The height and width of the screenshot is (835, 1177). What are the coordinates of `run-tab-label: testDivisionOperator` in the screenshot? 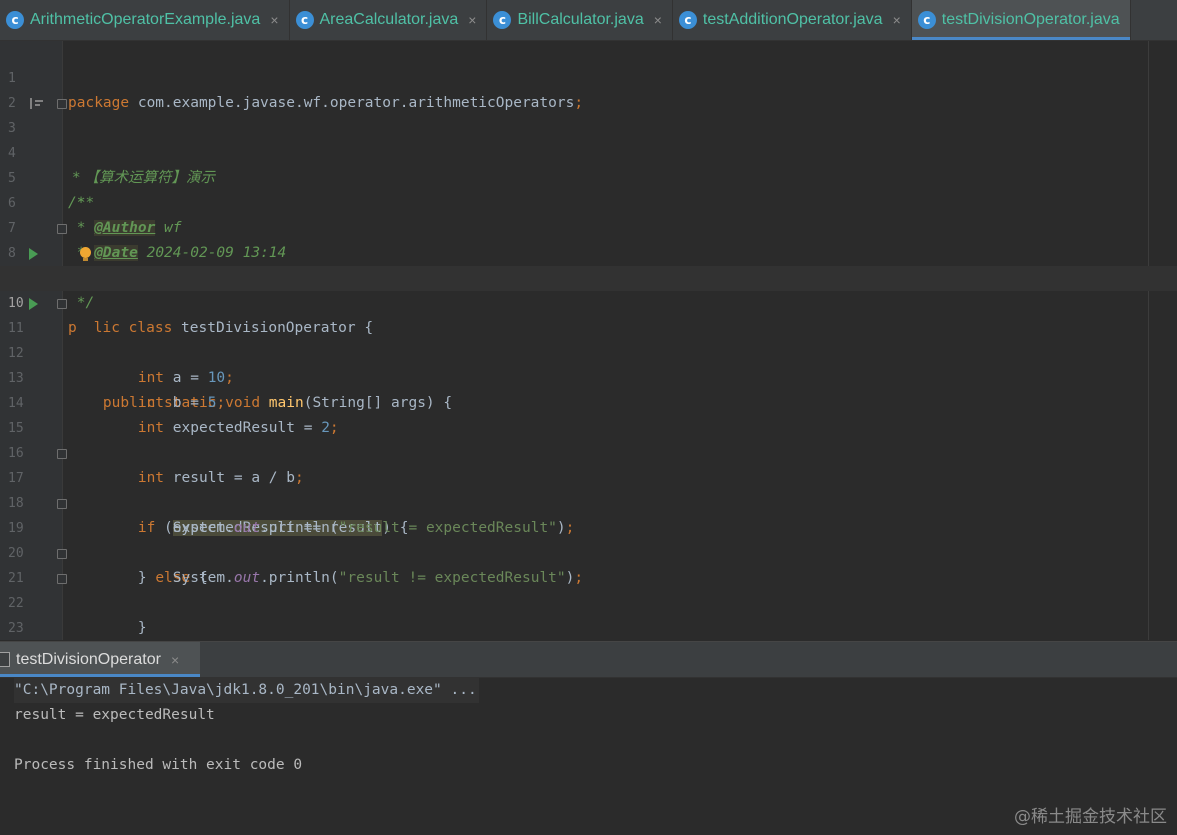 It's located at (88, 659).